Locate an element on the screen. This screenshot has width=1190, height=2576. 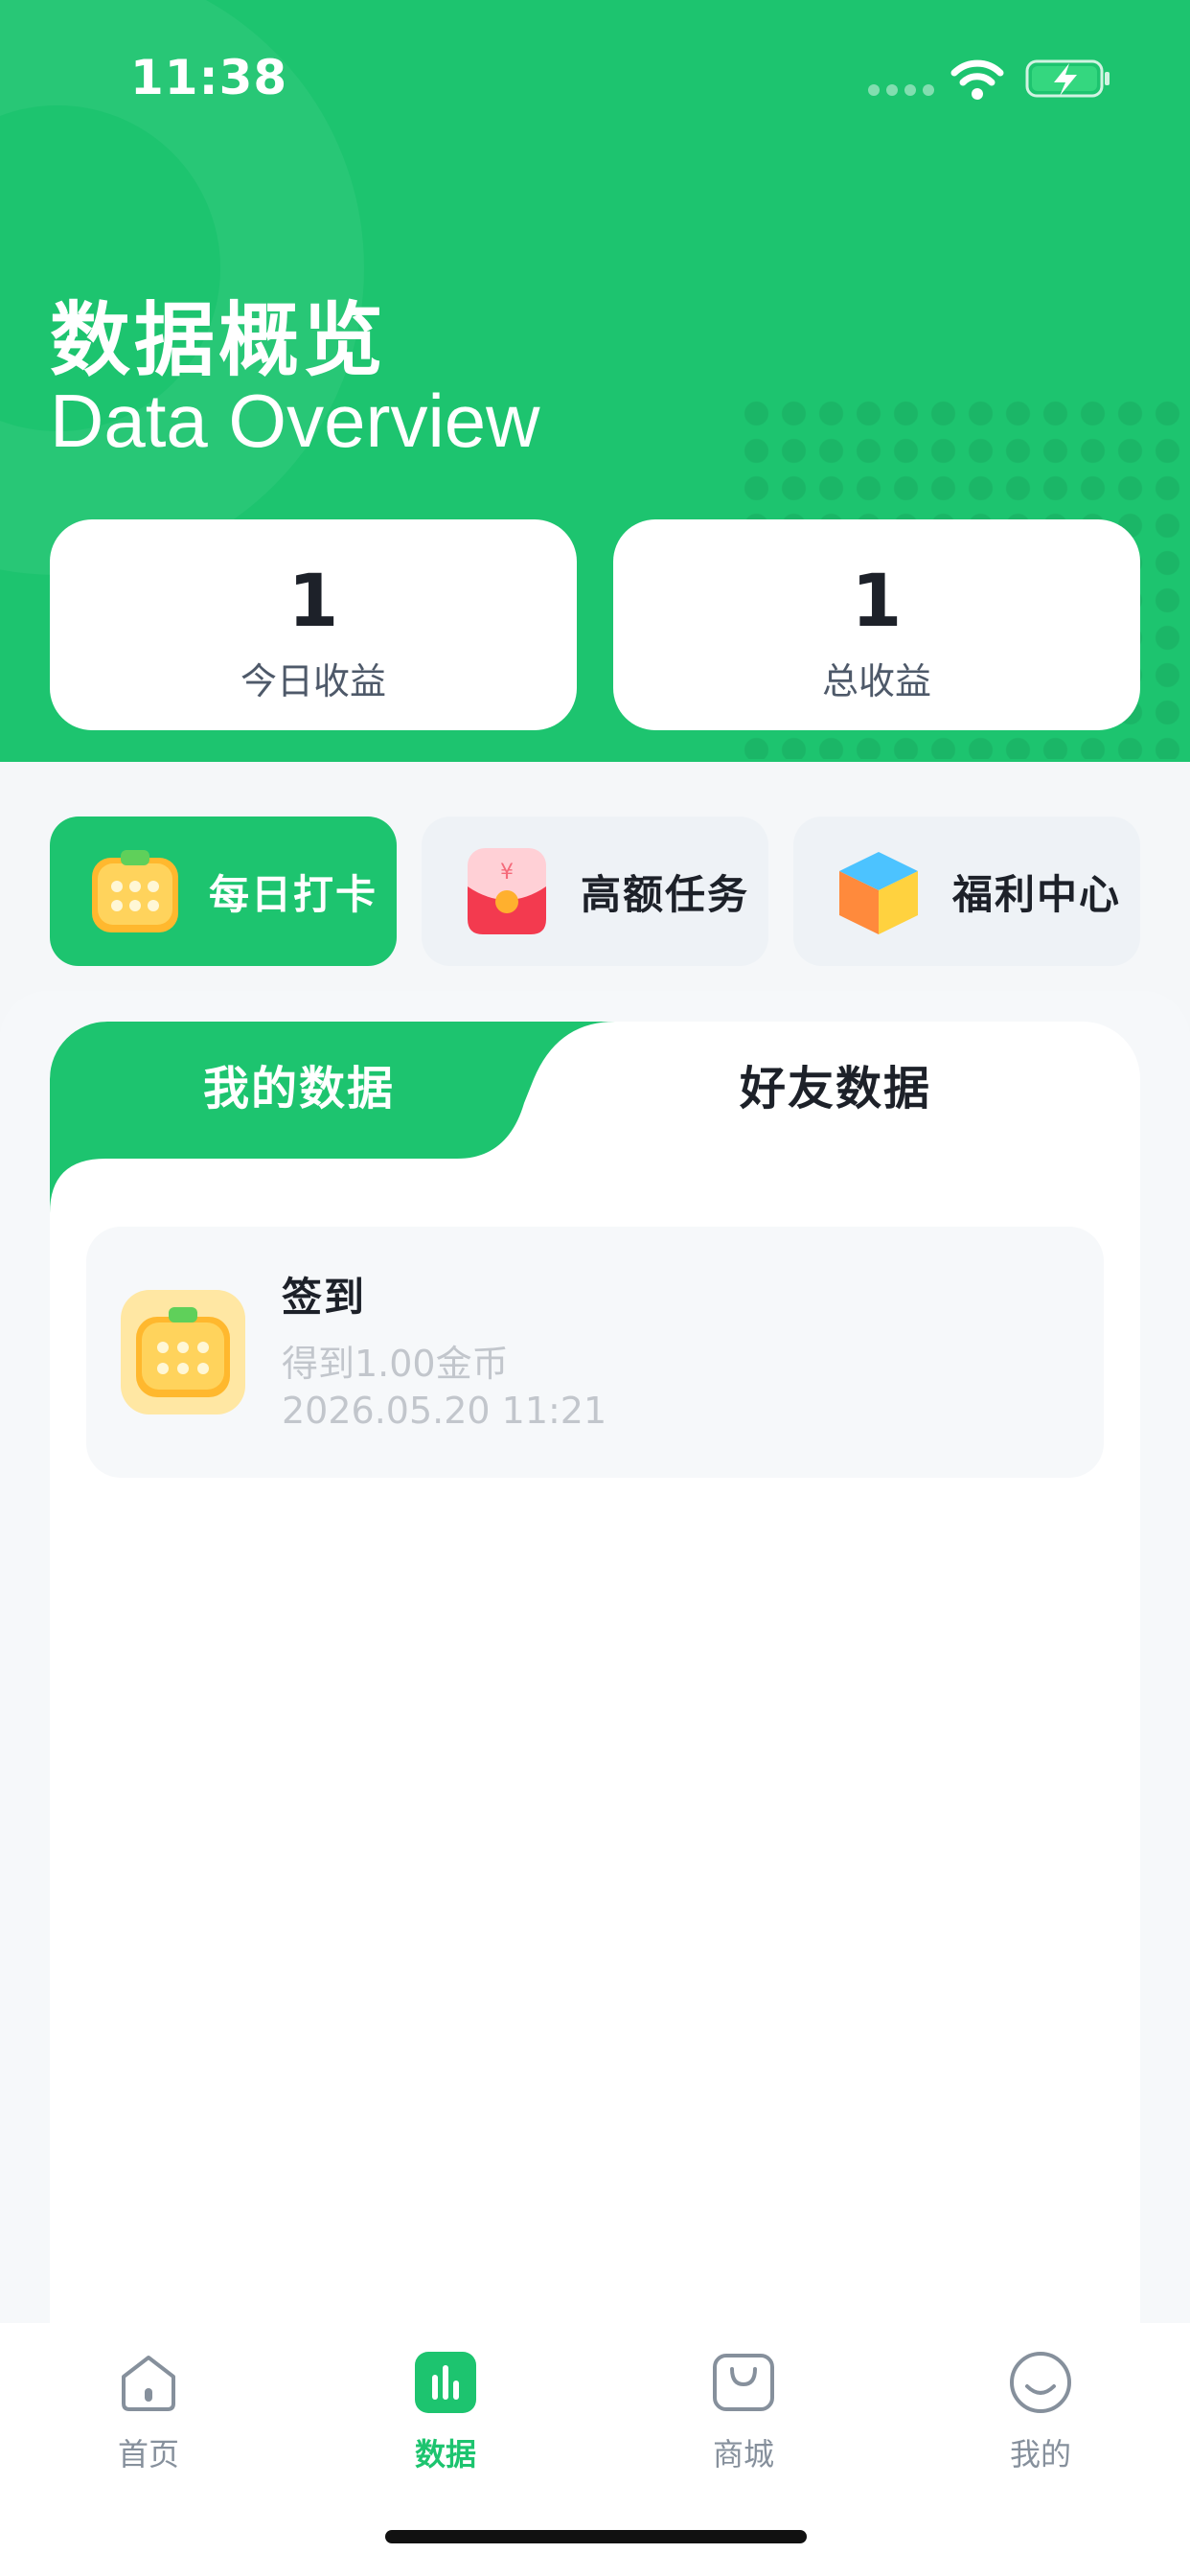
nav-label: 数据 is located at coordinates (445, 2454).